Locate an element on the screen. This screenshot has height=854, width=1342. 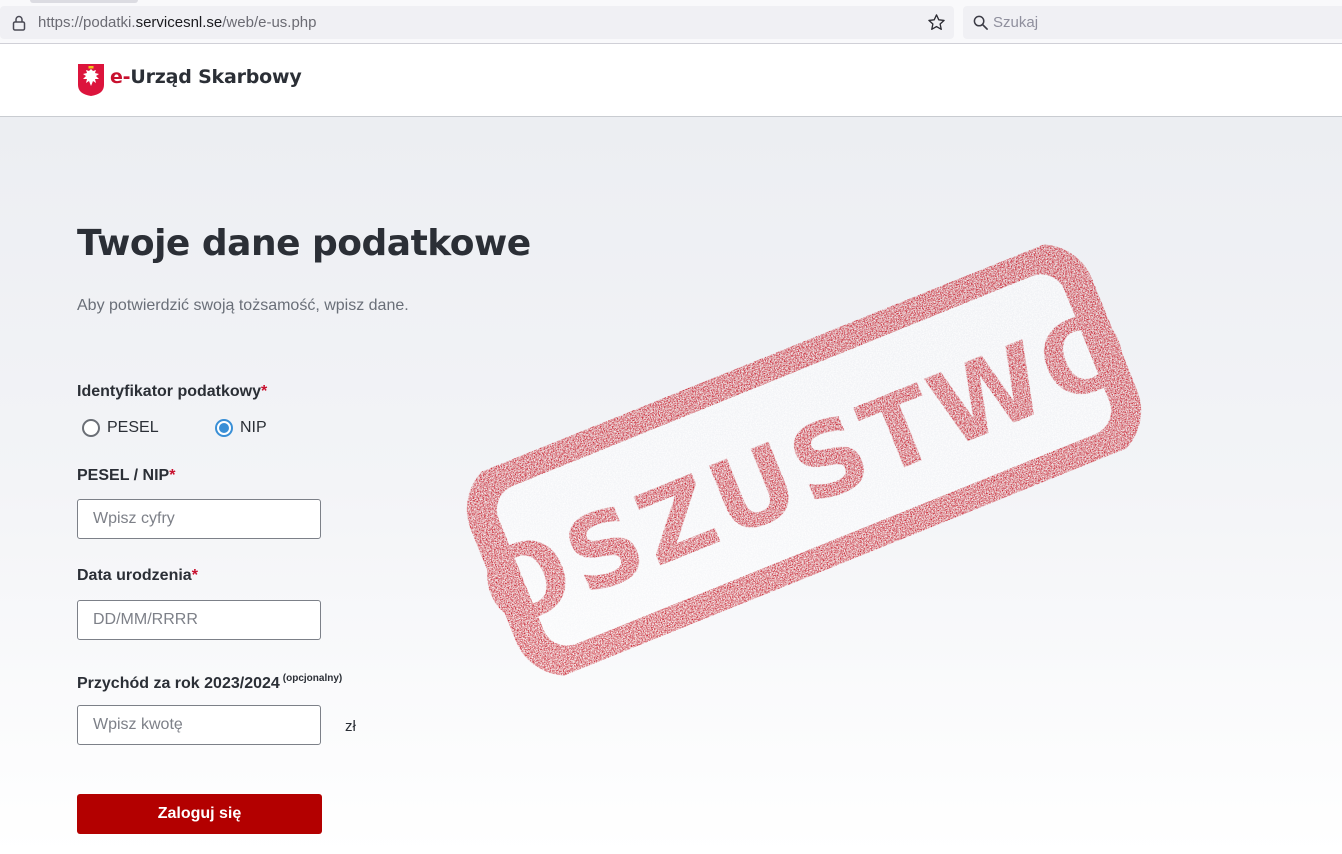
tax-id-label-text: Identyfikator podatkowy is located at coordinates (169, 391).